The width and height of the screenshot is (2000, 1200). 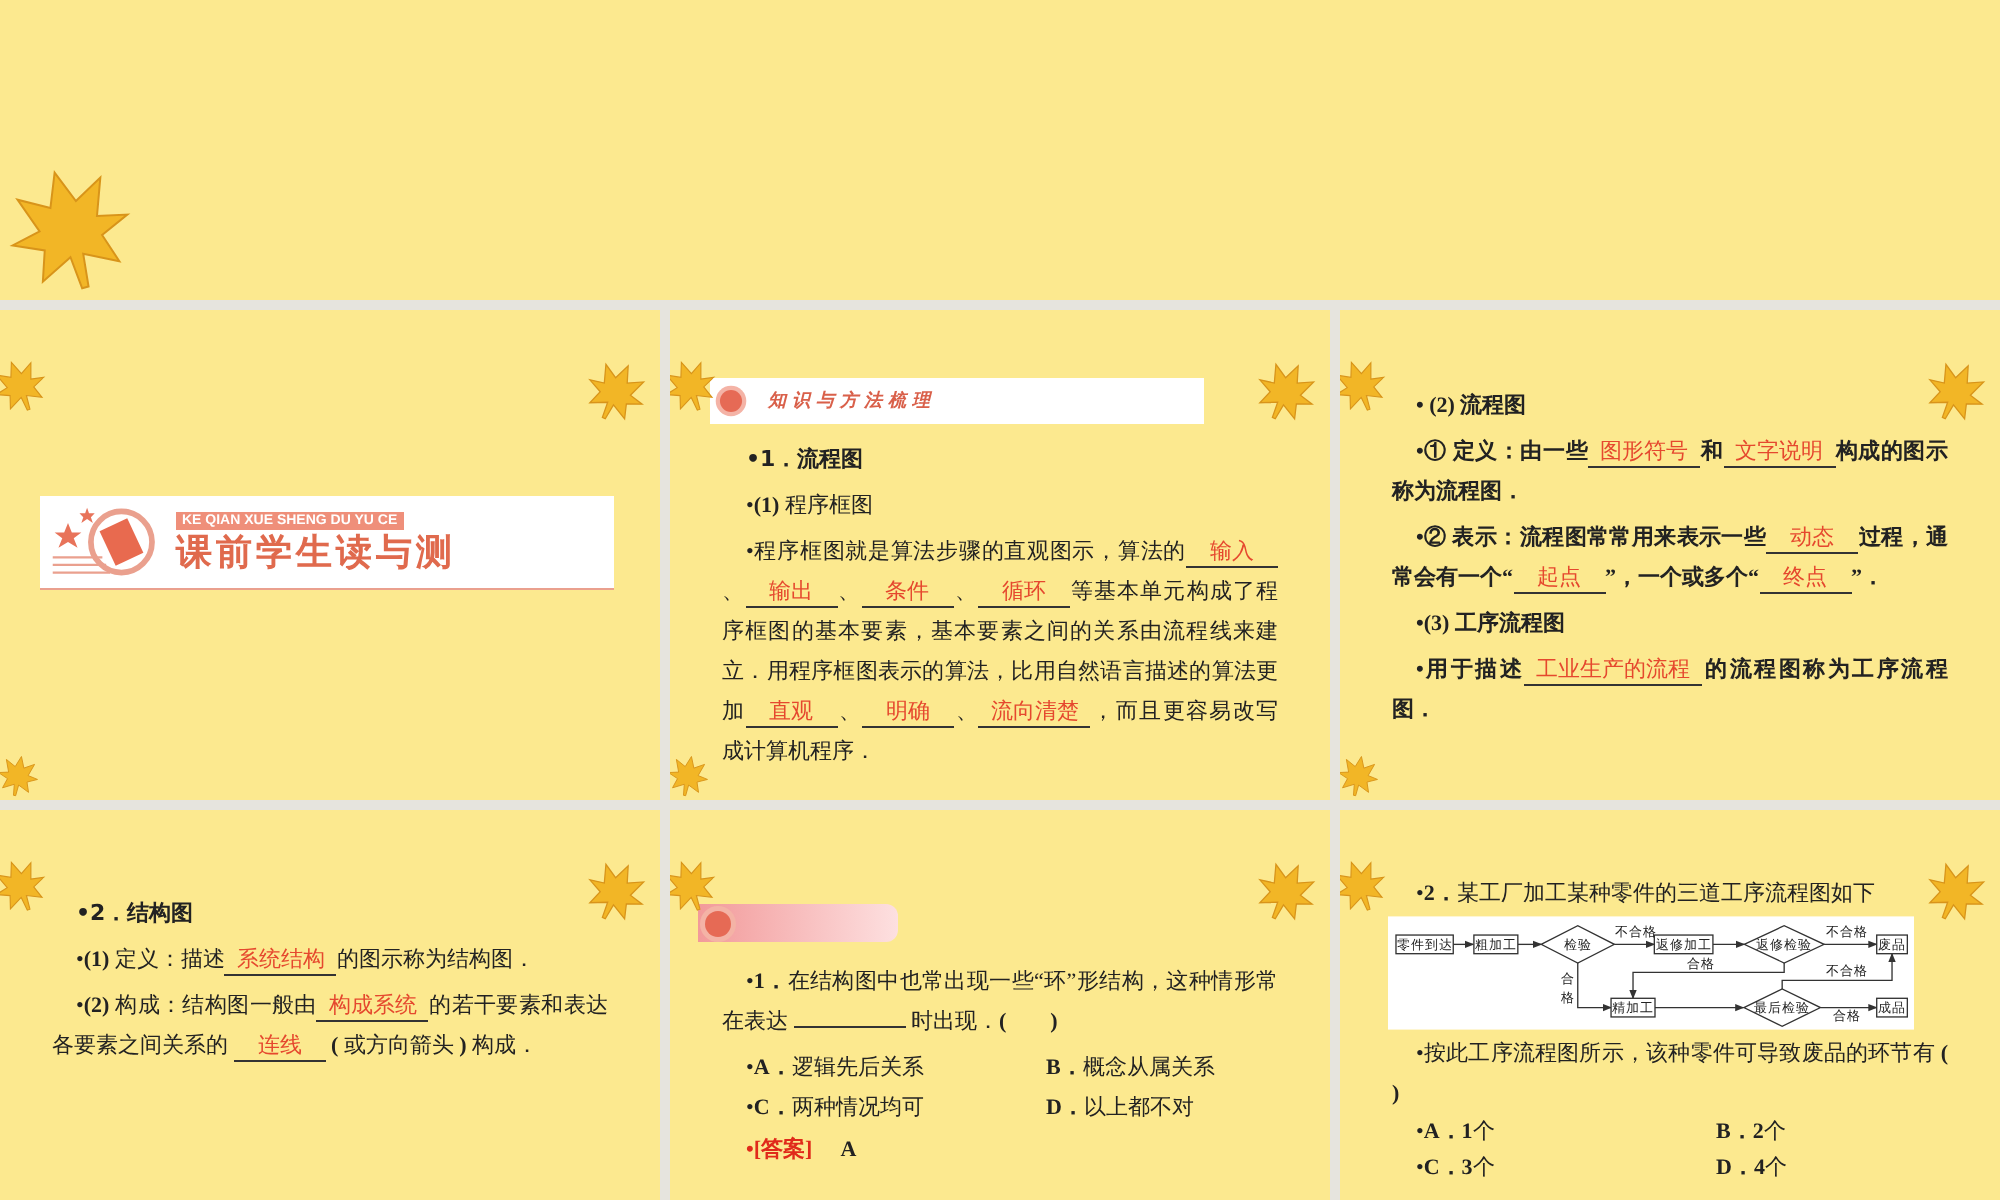 I want to click on answer-option: B．概念从属关系, so click(x=1176, y=1068).